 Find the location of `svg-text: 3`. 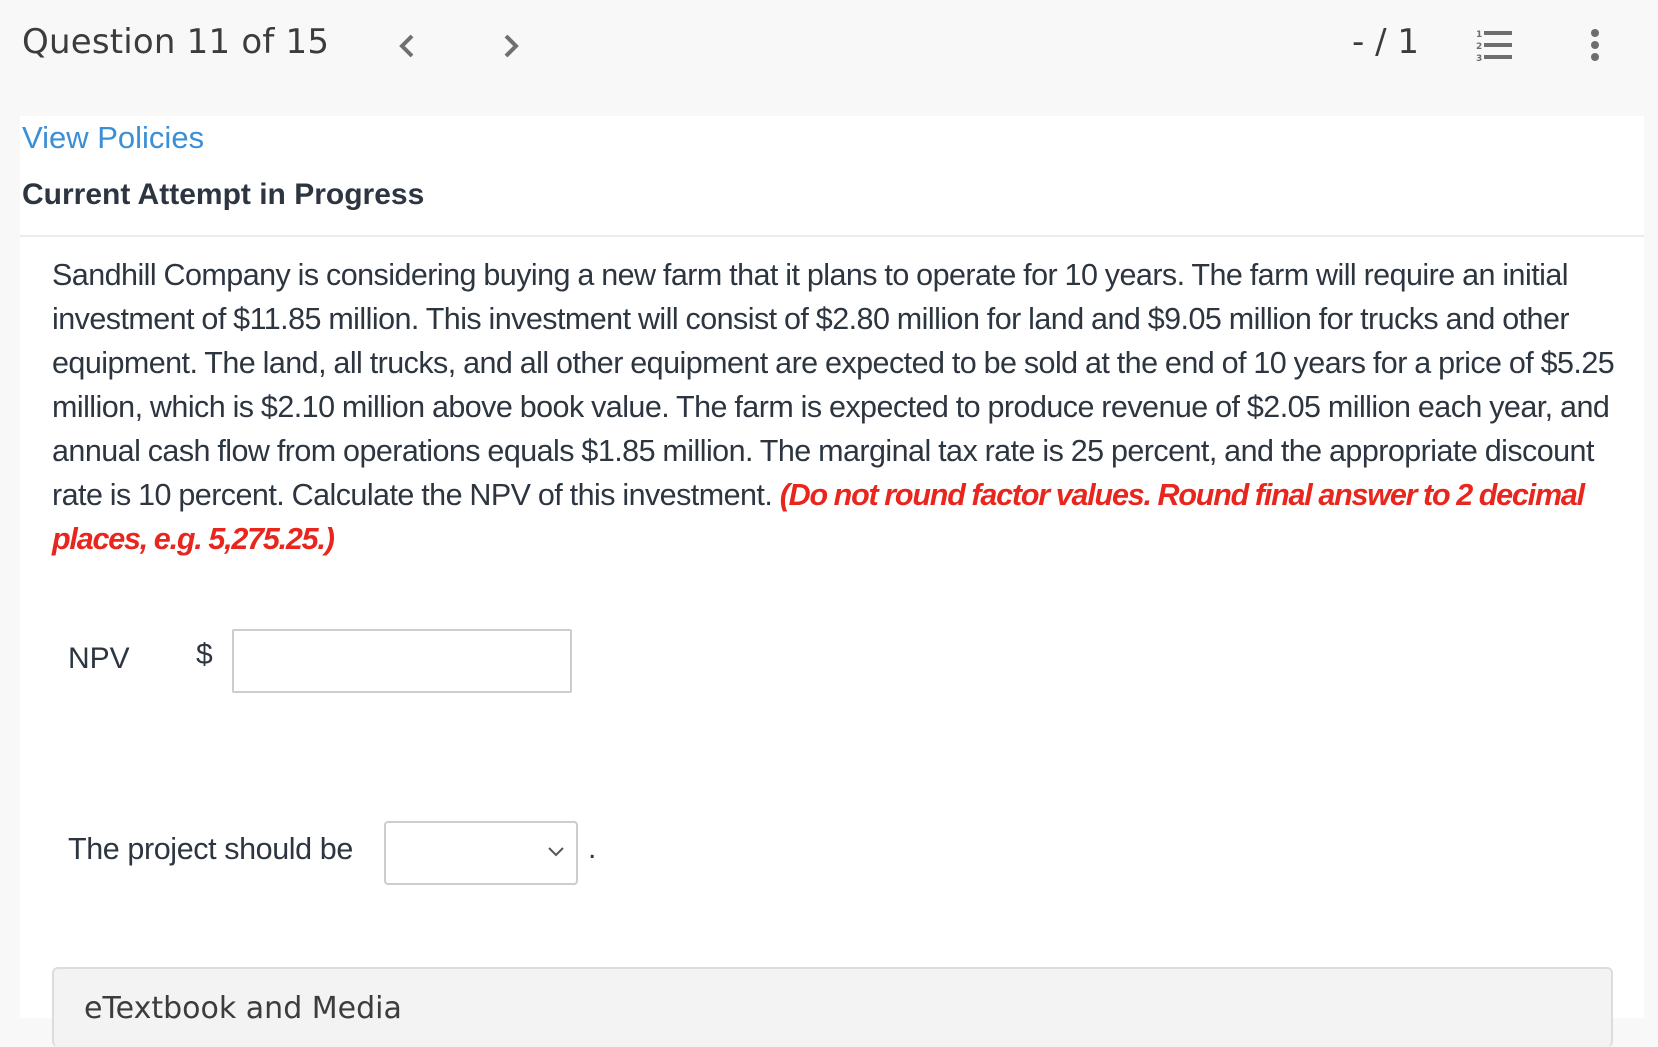

svg-text: 3 is located at coordinates (1479, 59).